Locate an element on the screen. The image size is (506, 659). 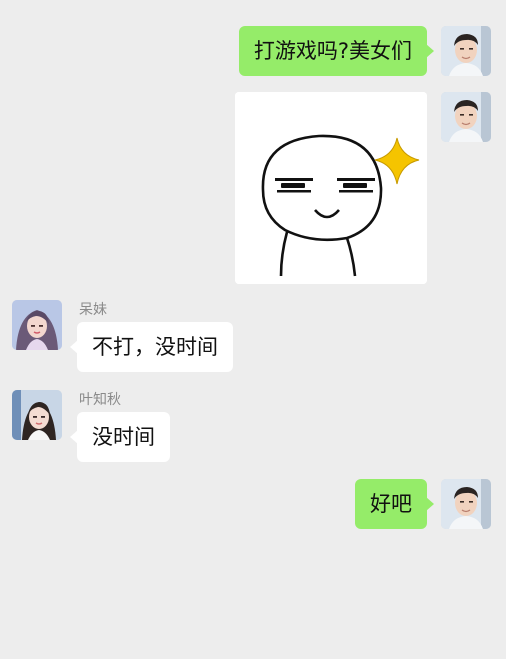
sticker-message is located at coordinates (331, 188).